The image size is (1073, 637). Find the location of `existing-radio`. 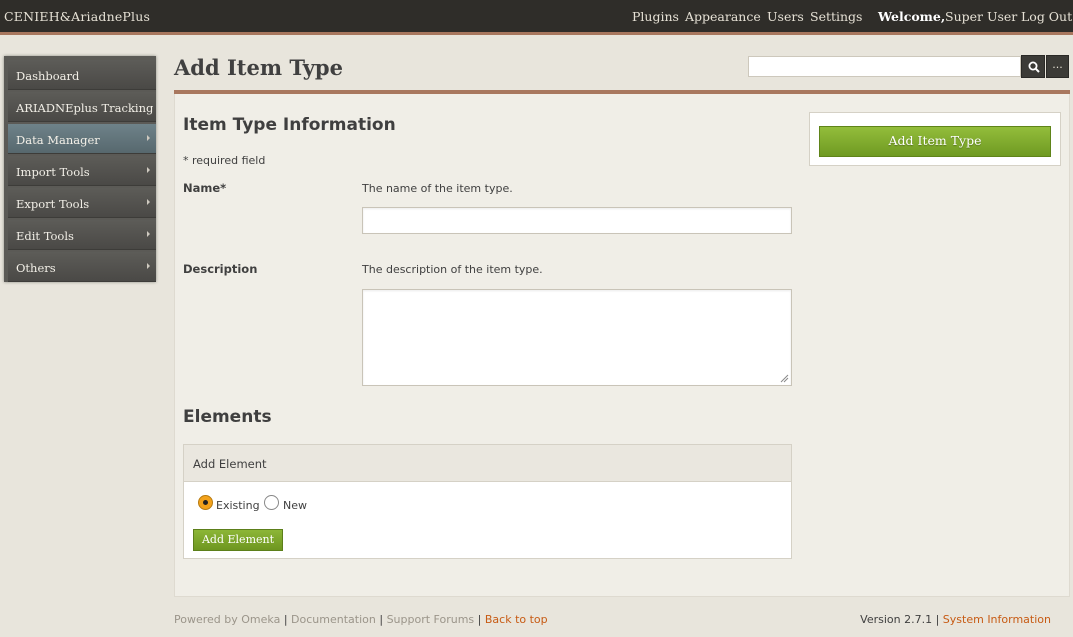

existing-radio is located at coordinates (205, 502).